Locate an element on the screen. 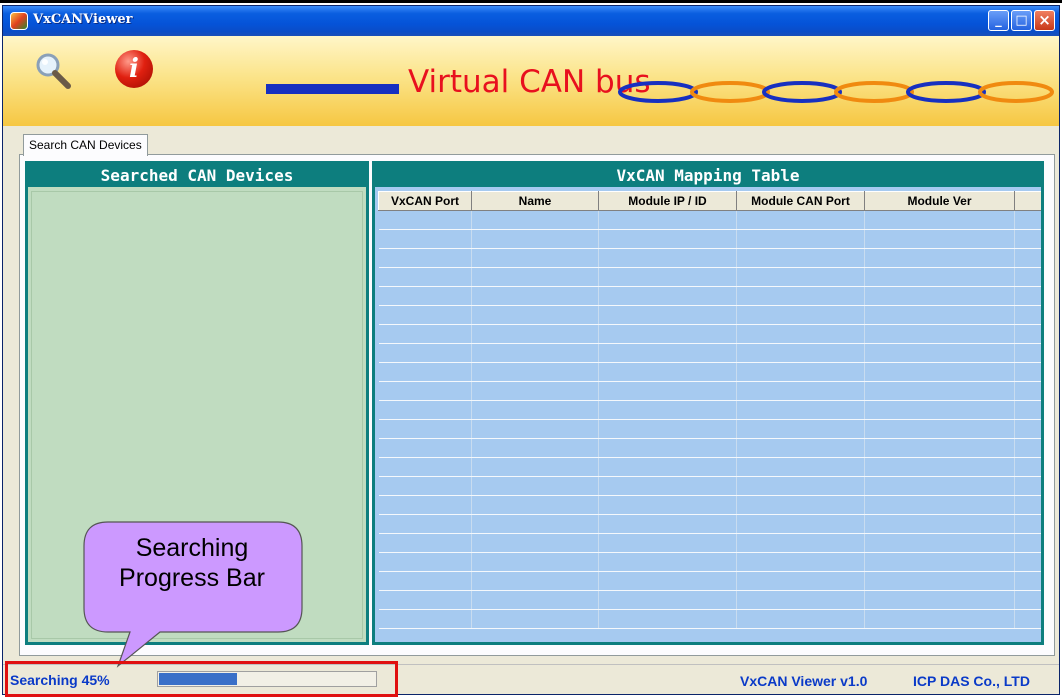 The image size is (1062, 697). tab-search-can-devices: Search CAN Devices is located at coordinates (85, 145).